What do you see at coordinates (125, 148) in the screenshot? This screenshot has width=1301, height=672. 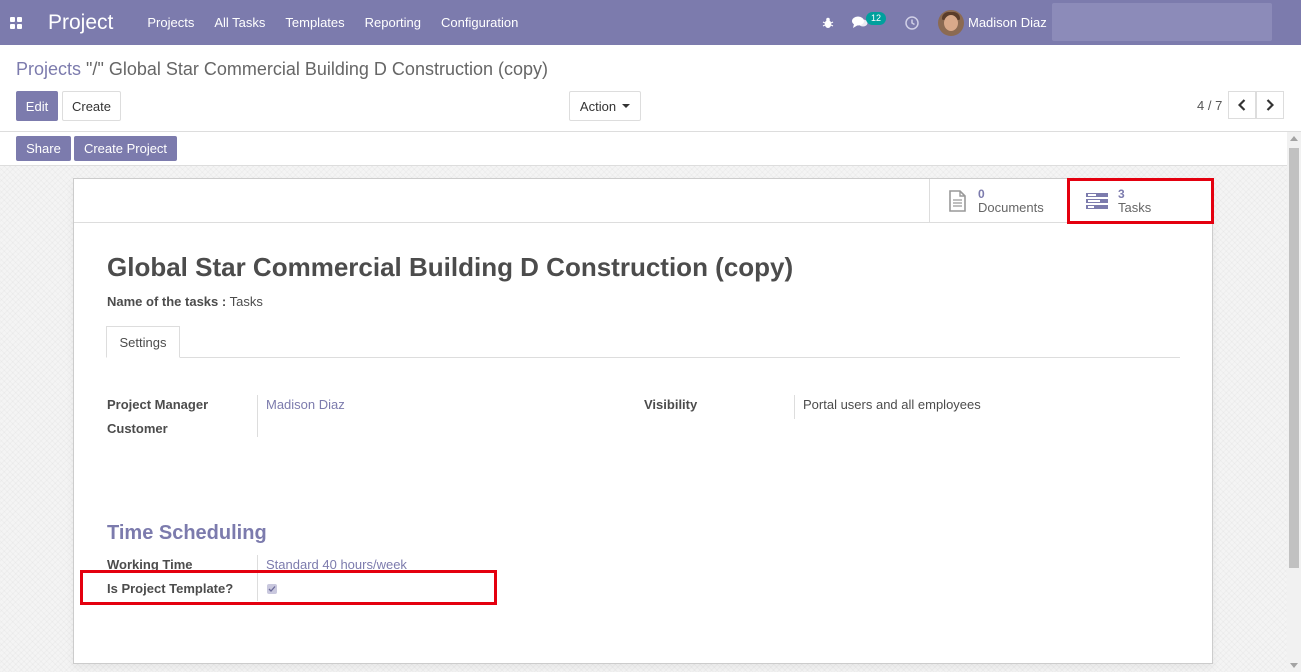 I see `create-project-button: Create Project` at bounding box center [125, 148].